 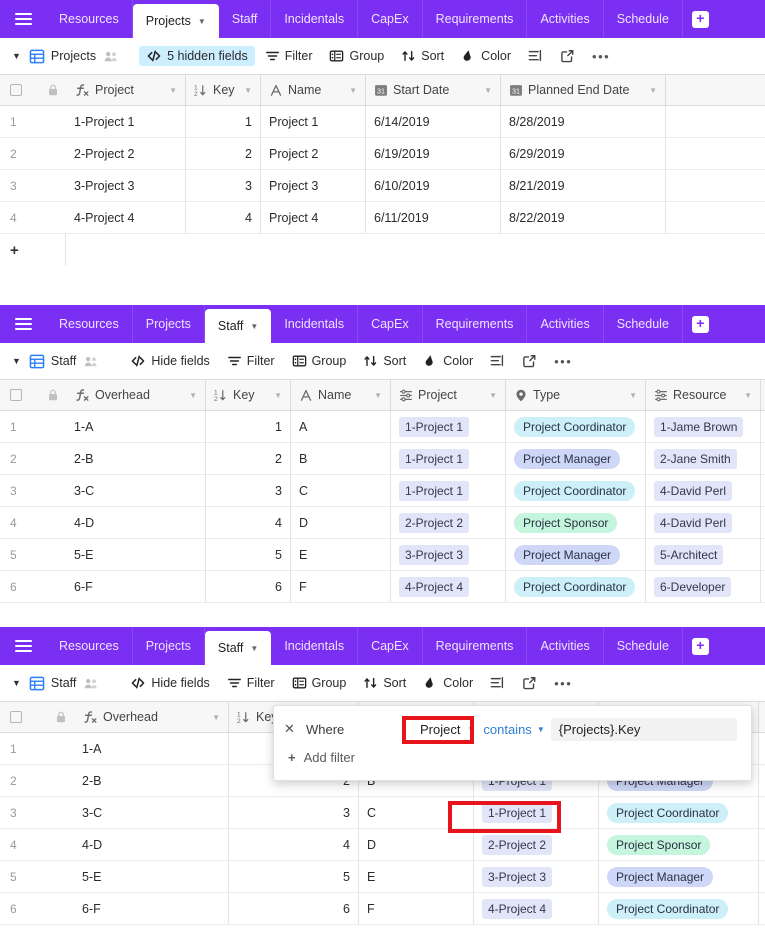 I want to click on linked-record-tag: 2-Jane Smith, so click(x=695, y=458).